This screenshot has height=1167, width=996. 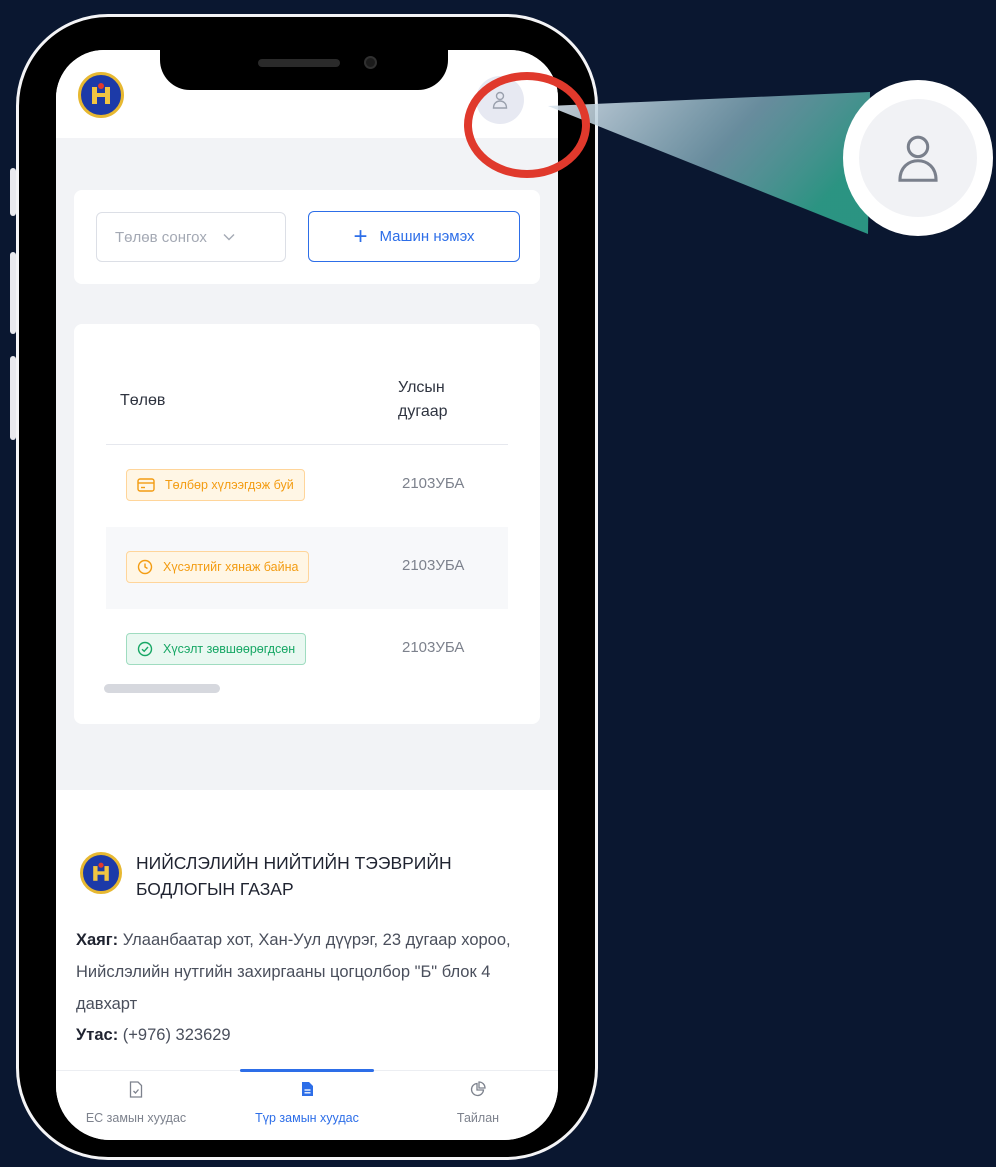 I want to click on zoomed-profile-button, so click(x=918, y=158).